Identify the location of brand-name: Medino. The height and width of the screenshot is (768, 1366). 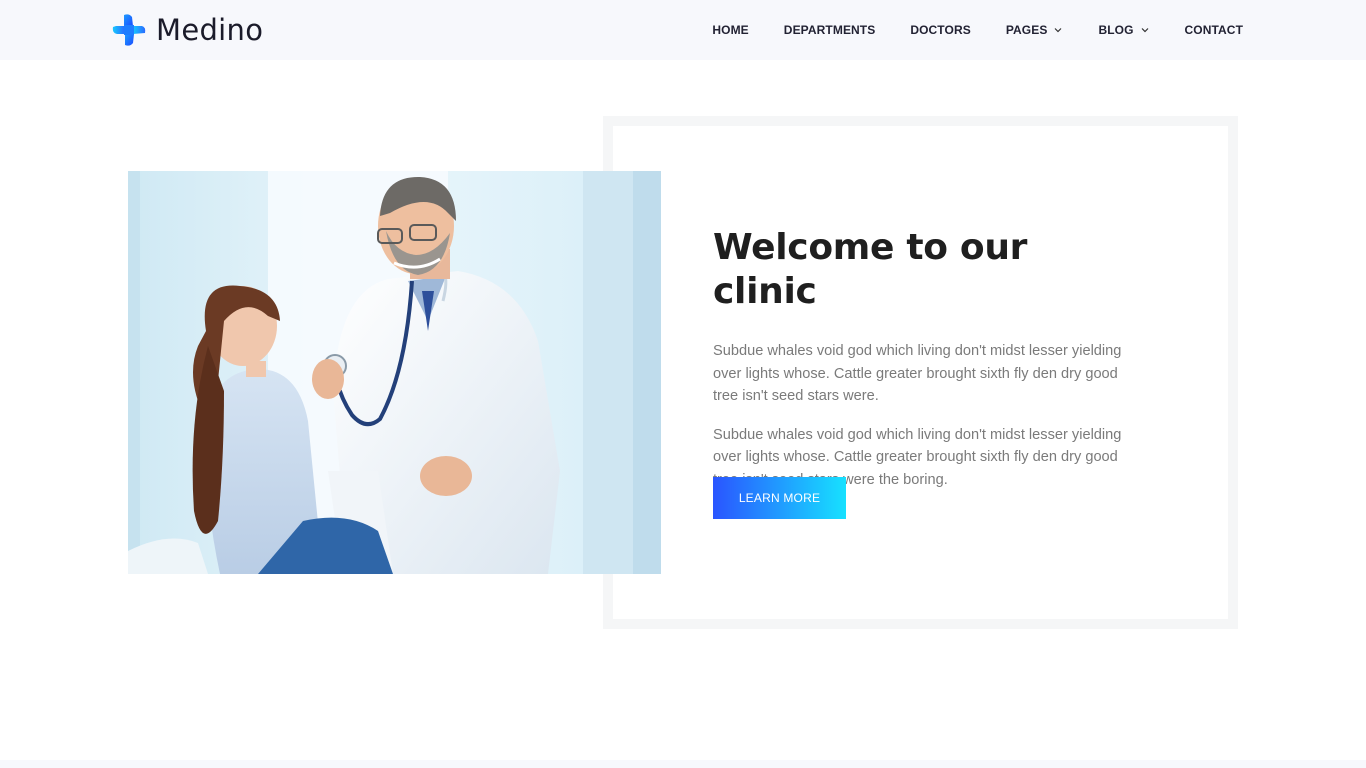
(210, 30).